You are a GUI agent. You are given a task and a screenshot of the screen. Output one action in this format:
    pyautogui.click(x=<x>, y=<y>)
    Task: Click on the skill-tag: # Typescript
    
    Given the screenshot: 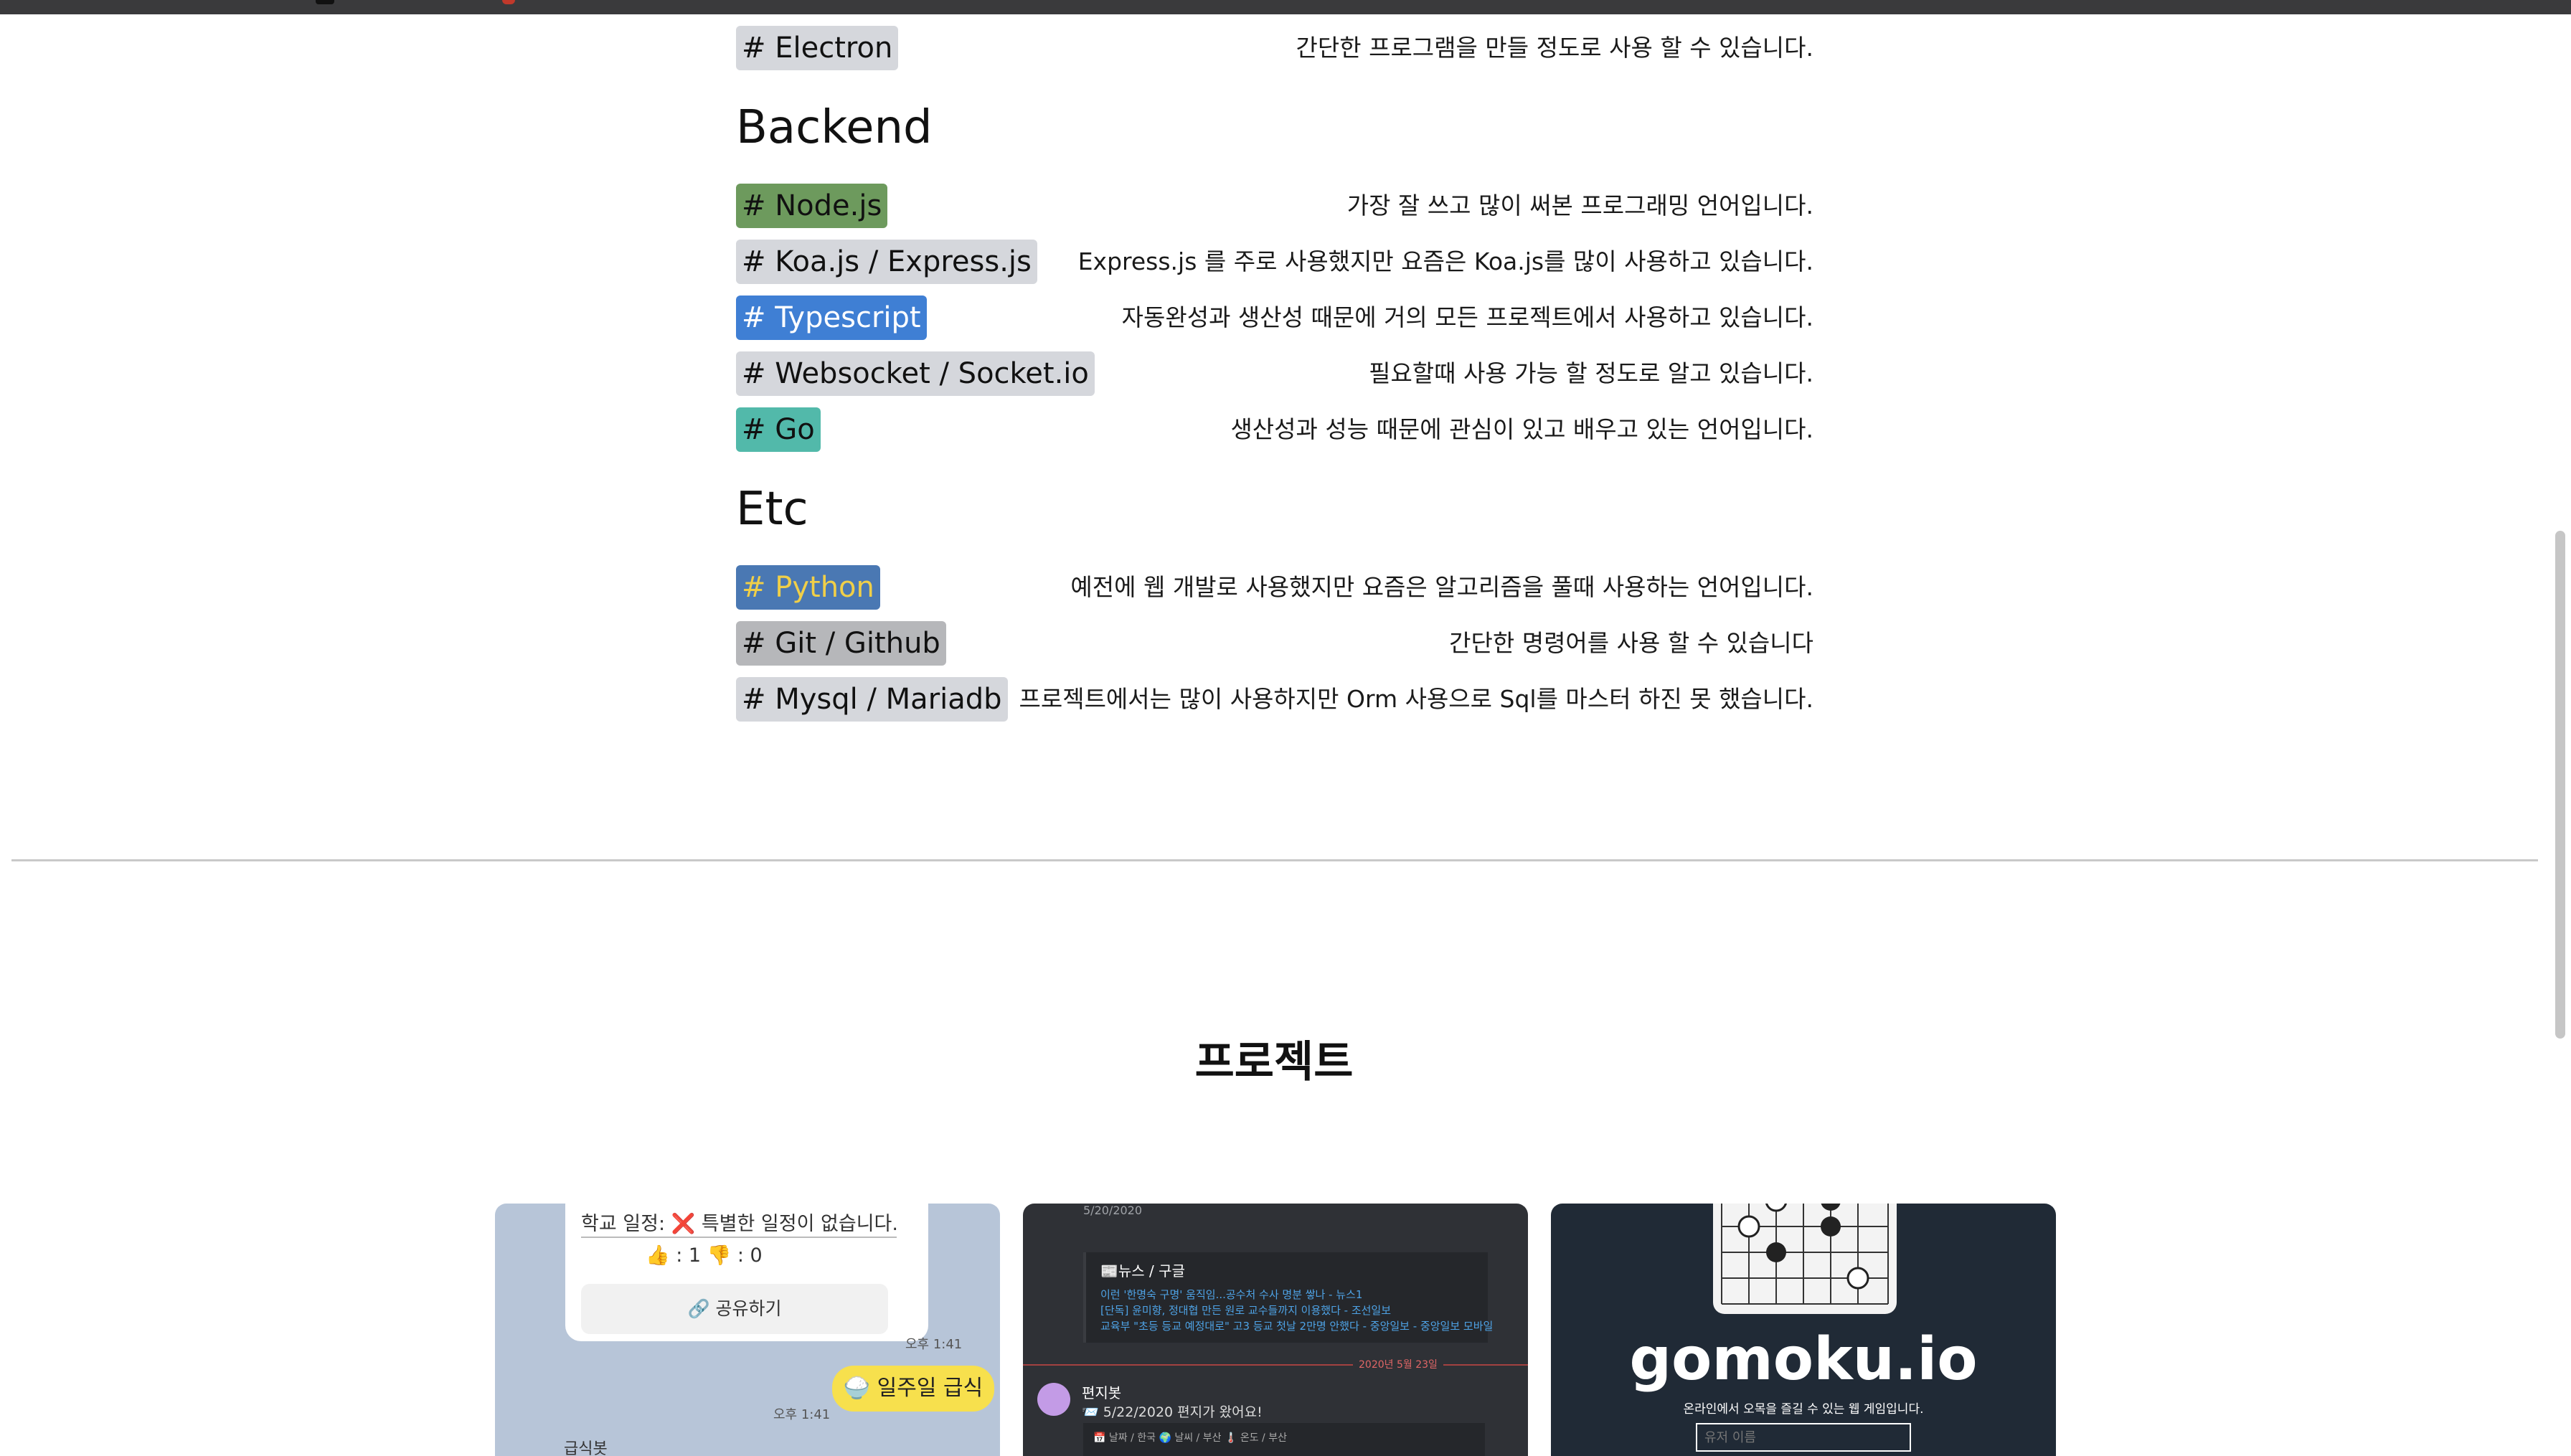 What is the action you would take?
    pyautogui.click(x=831, y=318)
    